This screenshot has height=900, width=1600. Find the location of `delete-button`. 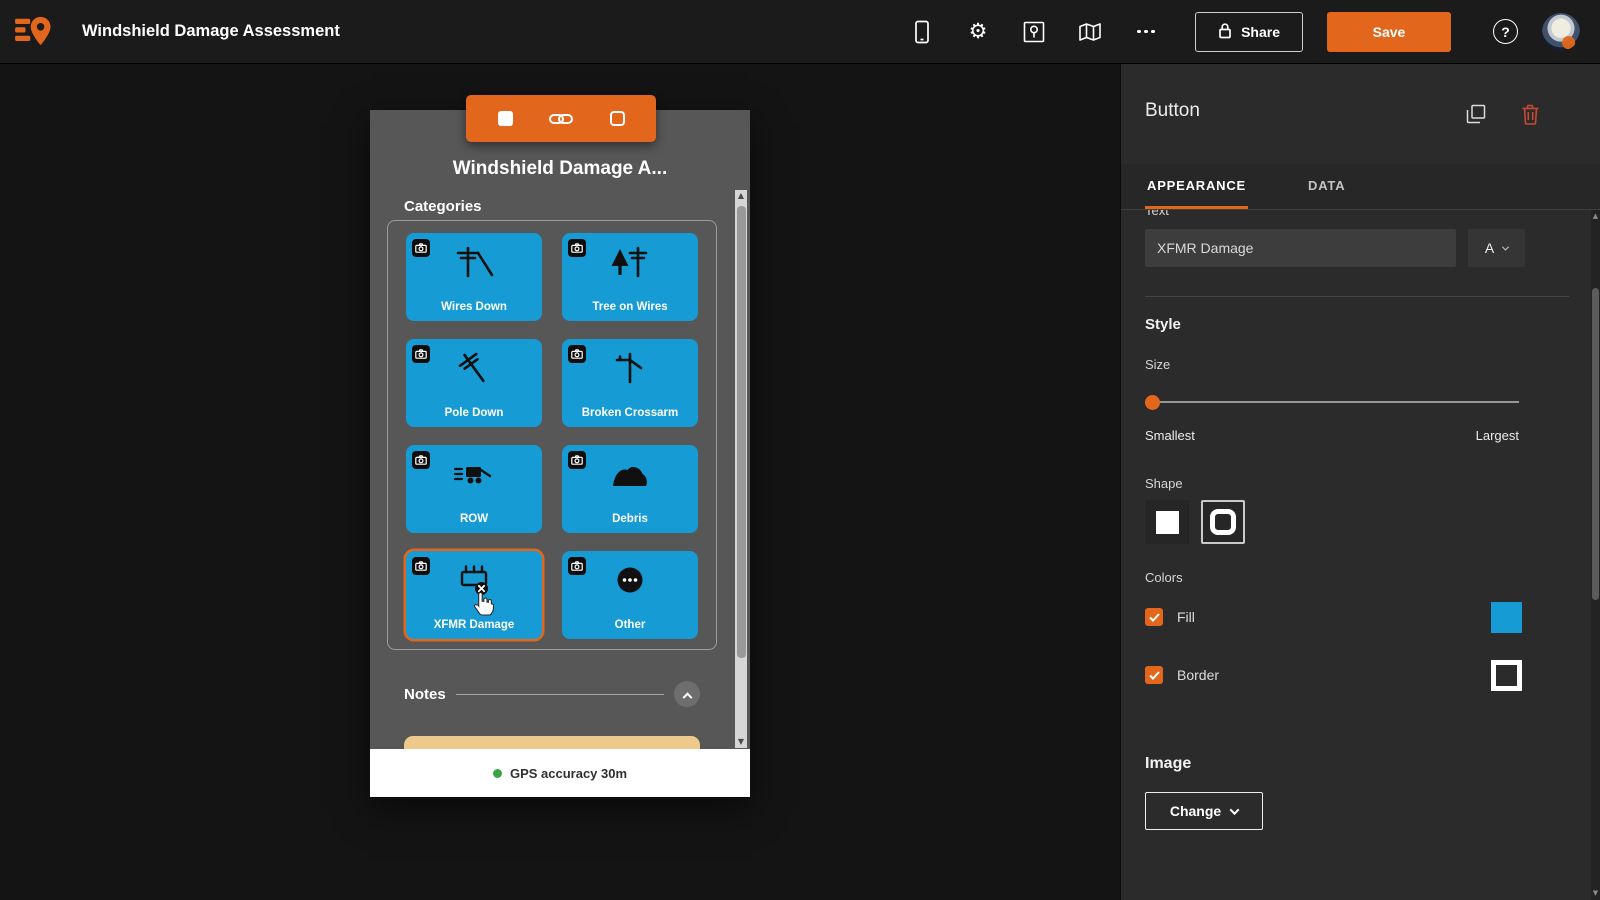

delete-button is located at coordinates (1530, 114).